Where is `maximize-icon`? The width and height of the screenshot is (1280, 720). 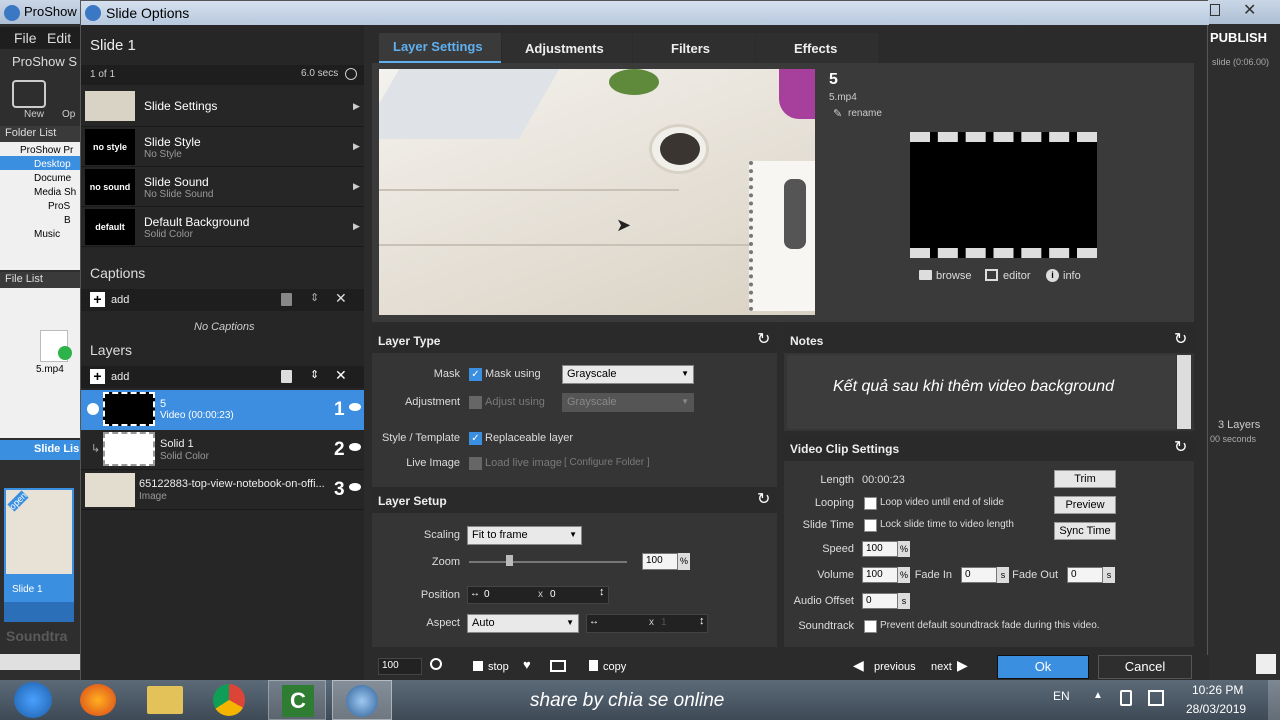 maximize-icon is located at coordinates (1215, 10).